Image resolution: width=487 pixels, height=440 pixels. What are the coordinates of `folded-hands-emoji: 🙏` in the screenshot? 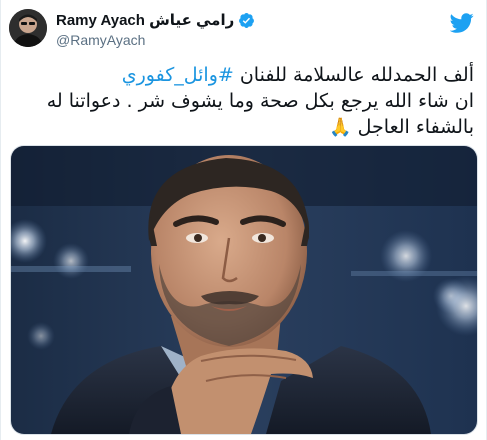 It's located at (340, 127).